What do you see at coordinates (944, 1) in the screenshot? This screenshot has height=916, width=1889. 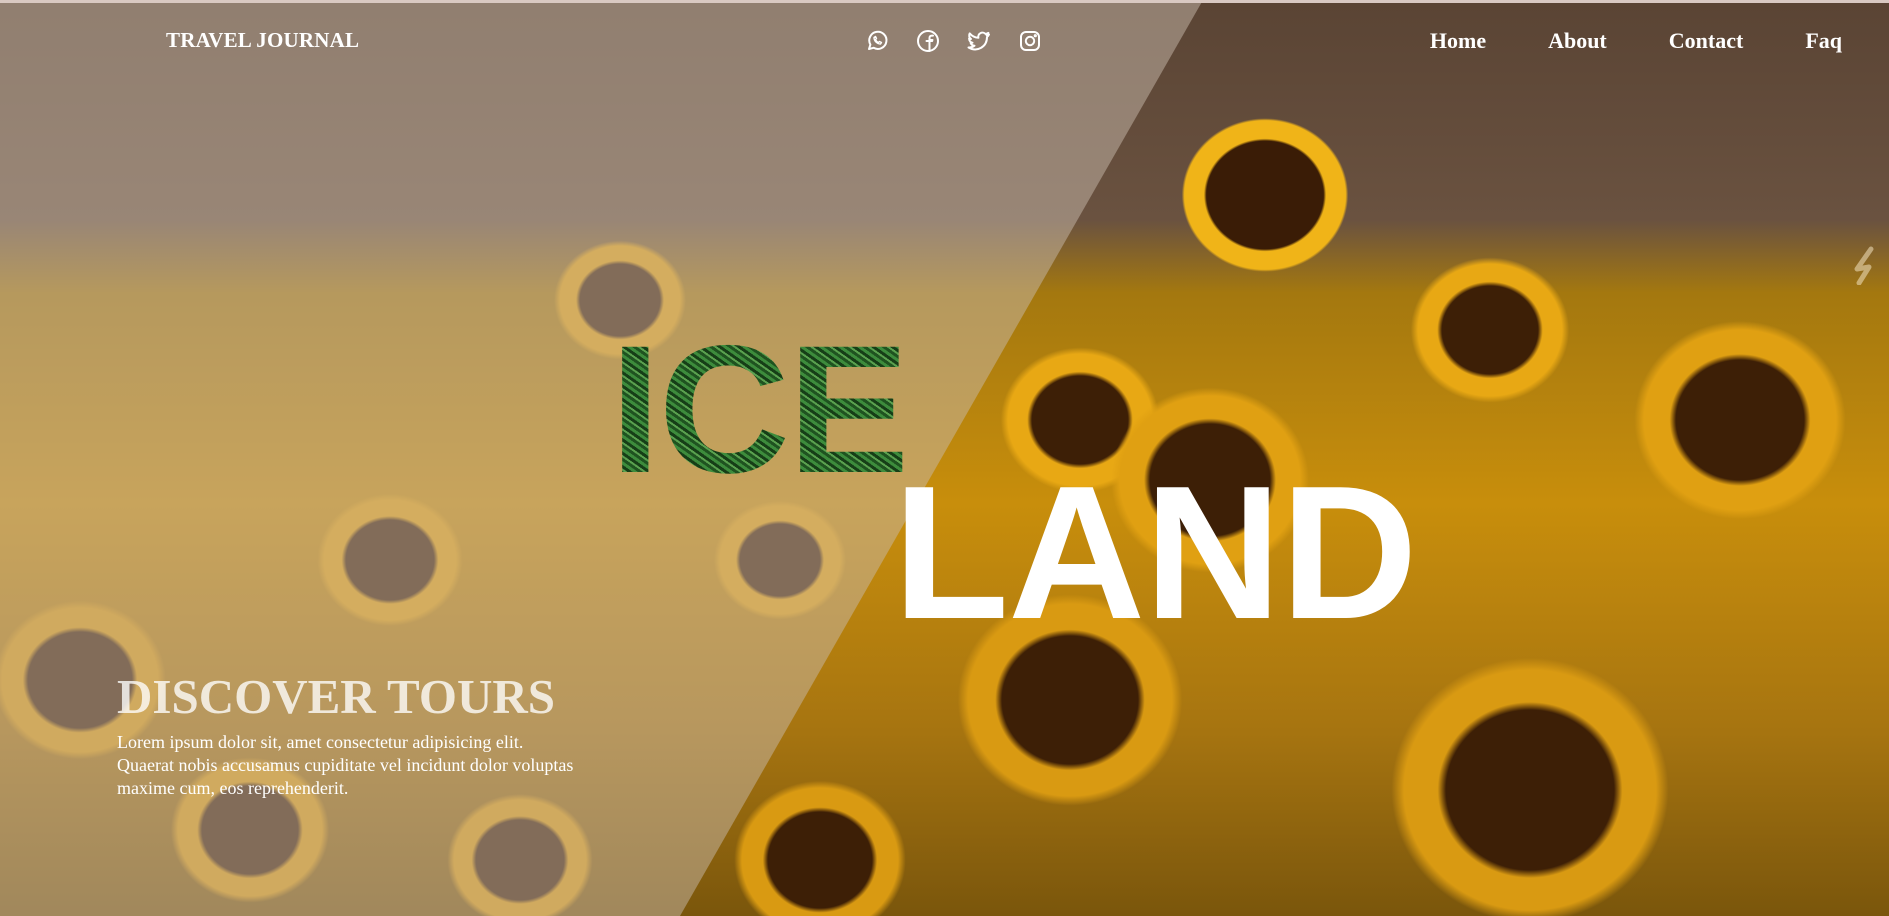 I see `top-border` at bounding box center [944, 1].